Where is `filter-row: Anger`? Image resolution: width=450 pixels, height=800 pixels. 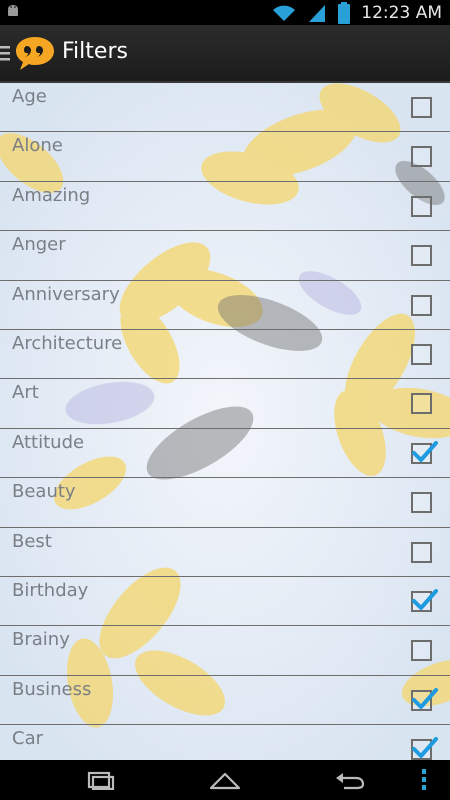 filter-row: Anger is located at coordinates (225, 256).